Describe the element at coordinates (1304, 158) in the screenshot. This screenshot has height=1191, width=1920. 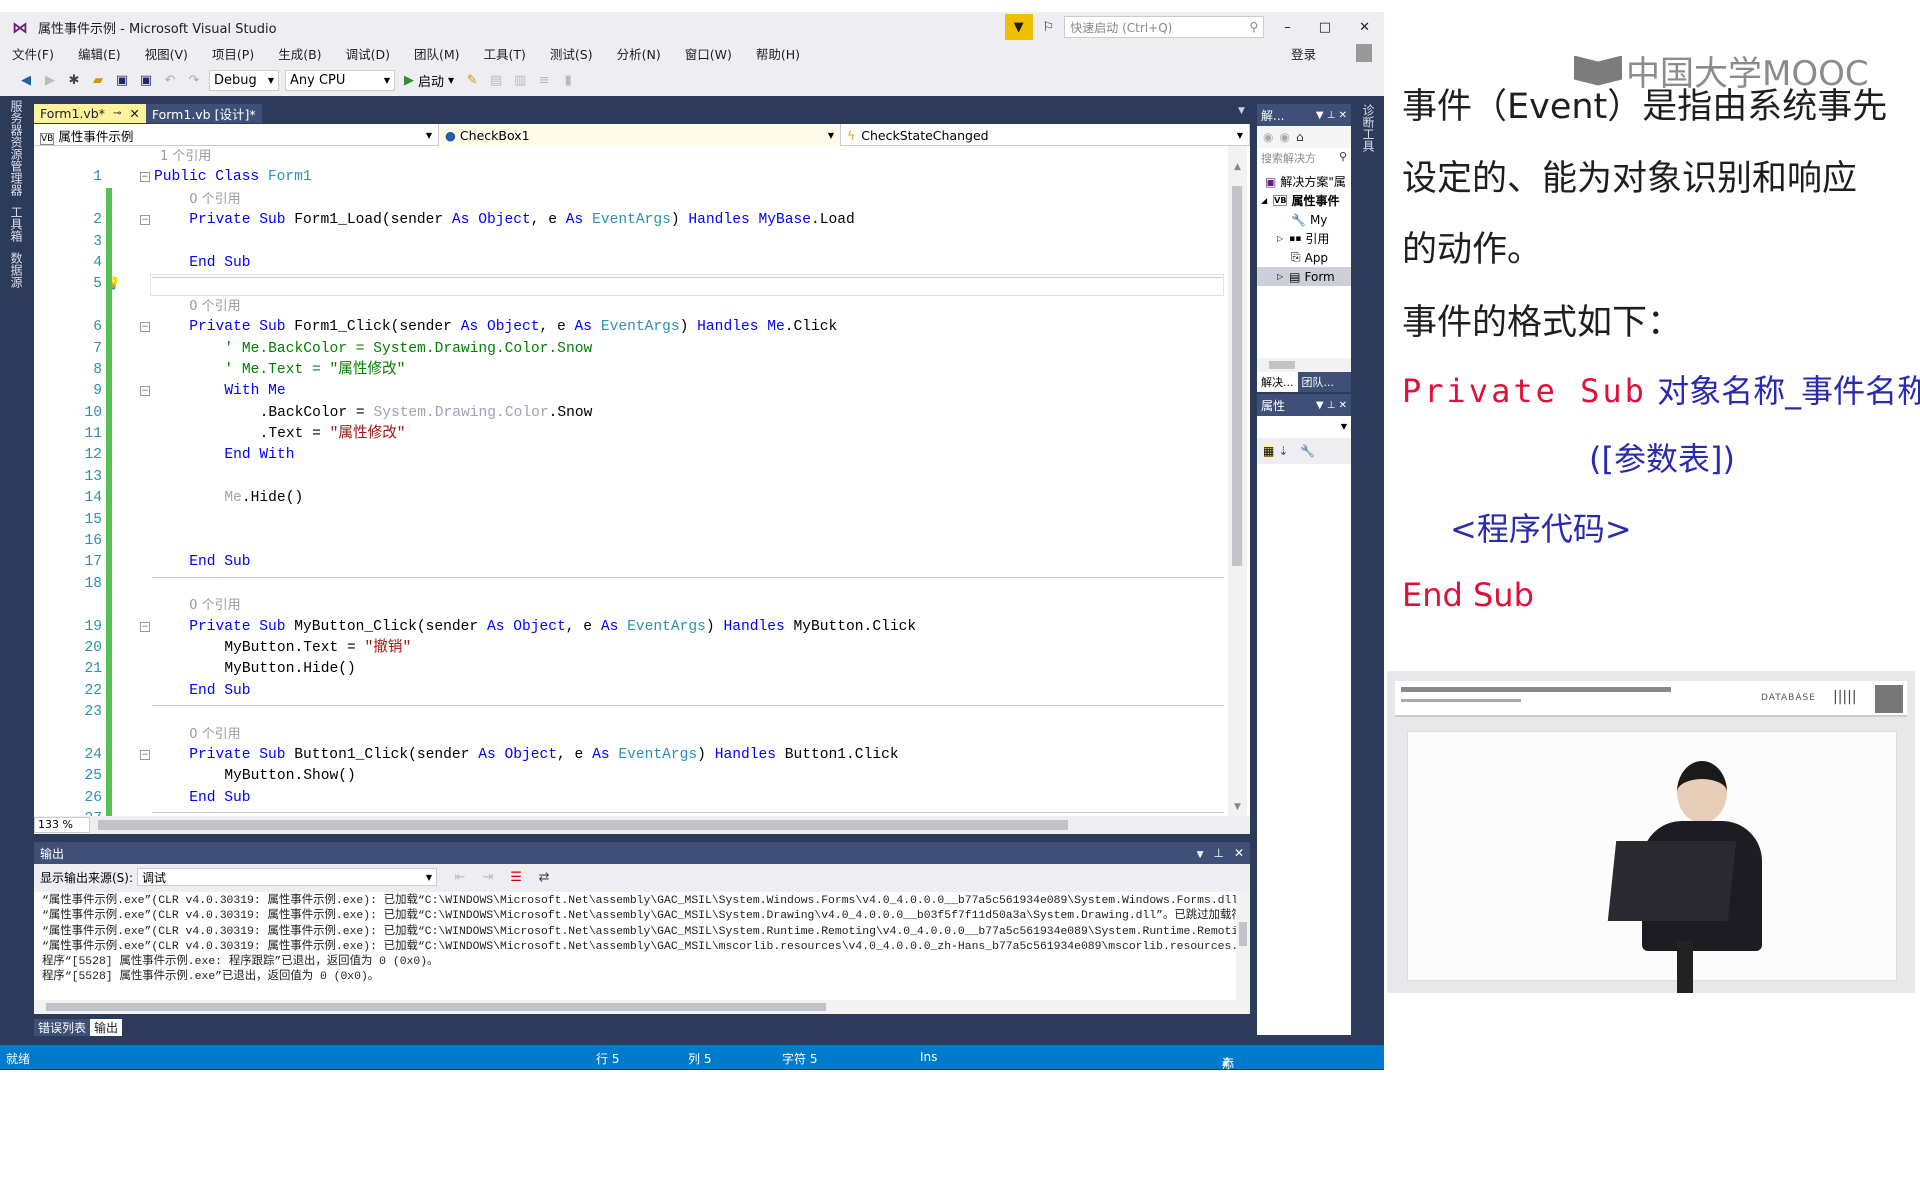
I see `solution-search-input: 搜索解决方 ⚲` at that location.